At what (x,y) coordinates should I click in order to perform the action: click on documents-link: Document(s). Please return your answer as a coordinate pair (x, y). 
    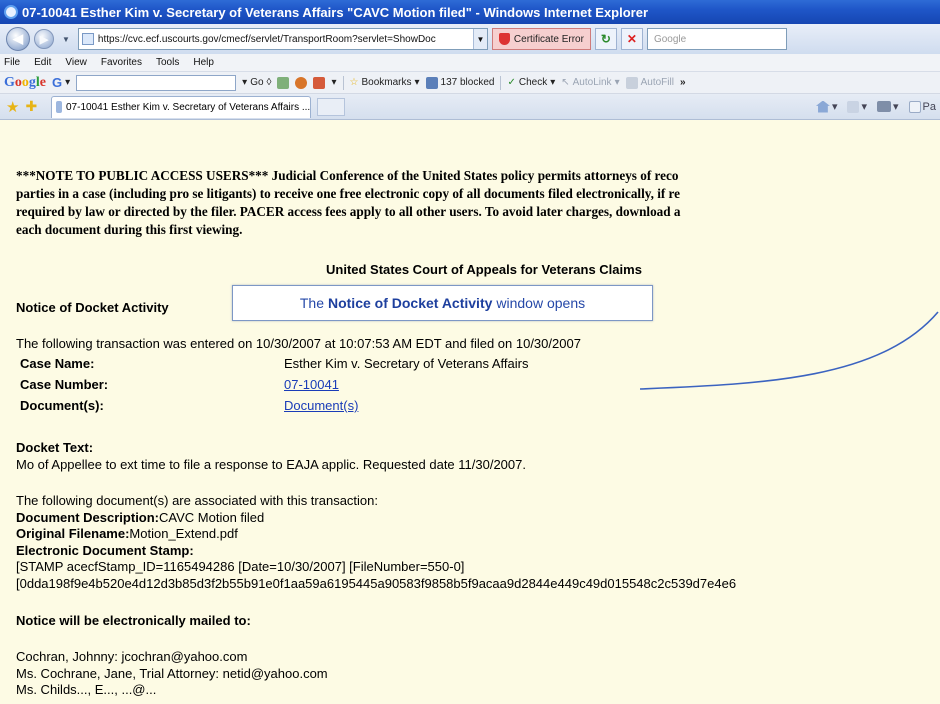
    Looking at the image, I should click on (321, 405).